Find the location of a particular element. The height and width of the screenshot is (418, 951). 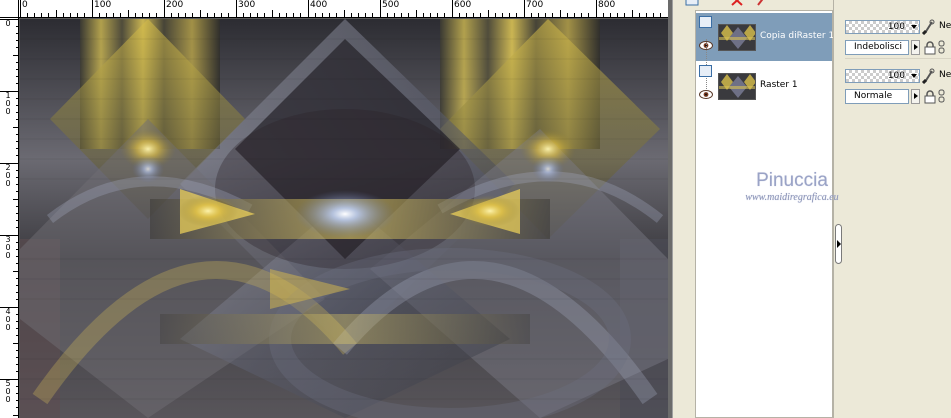

layer-props-row: 100 Ne Indebolisci is located at coordinates (898, 34).